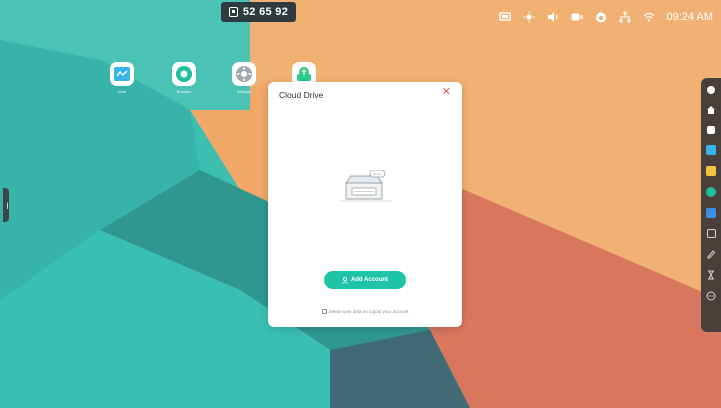 This screenshot has height=408, width=721. I want to click on status-bar: 09:24 AM, so click(605, 17).